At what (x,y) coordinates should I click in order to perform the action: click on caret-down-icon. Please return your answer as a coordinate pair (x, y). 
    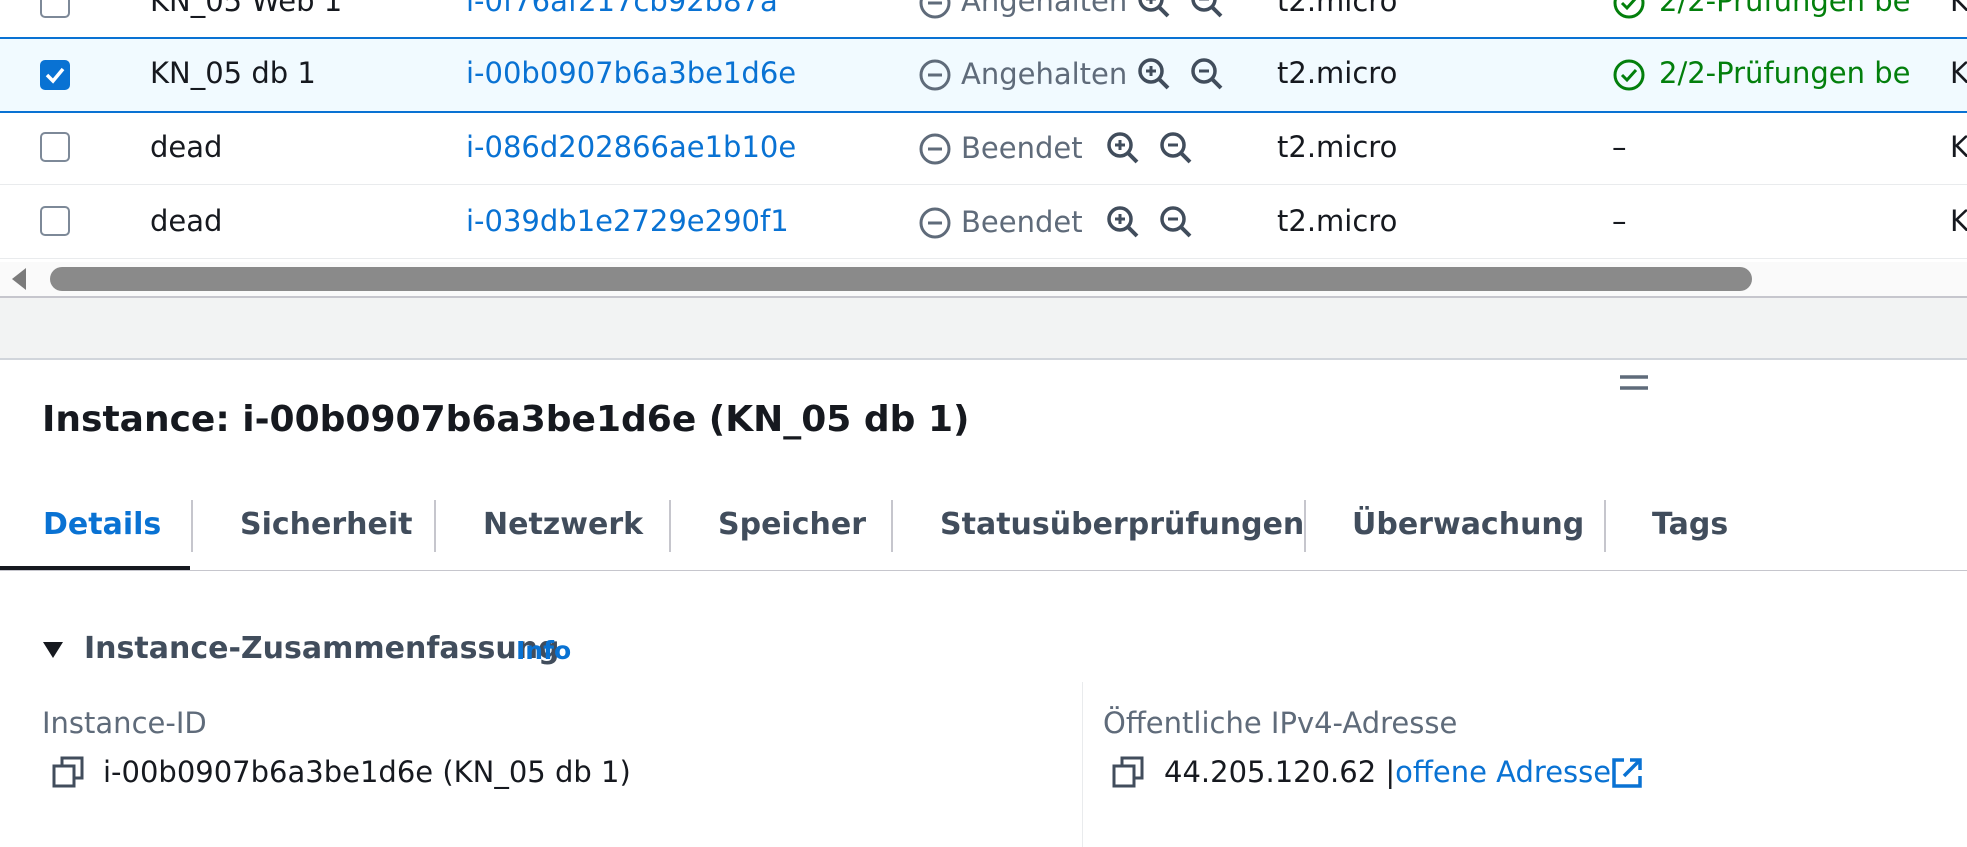
    Looking at the image, I should click on (53, 650).